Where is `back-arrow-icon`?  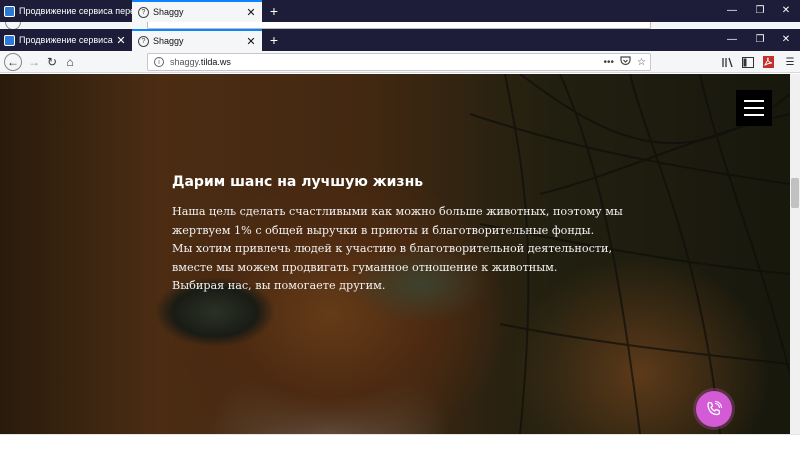
back-arrow-icon is located at coordinates (13, 25).